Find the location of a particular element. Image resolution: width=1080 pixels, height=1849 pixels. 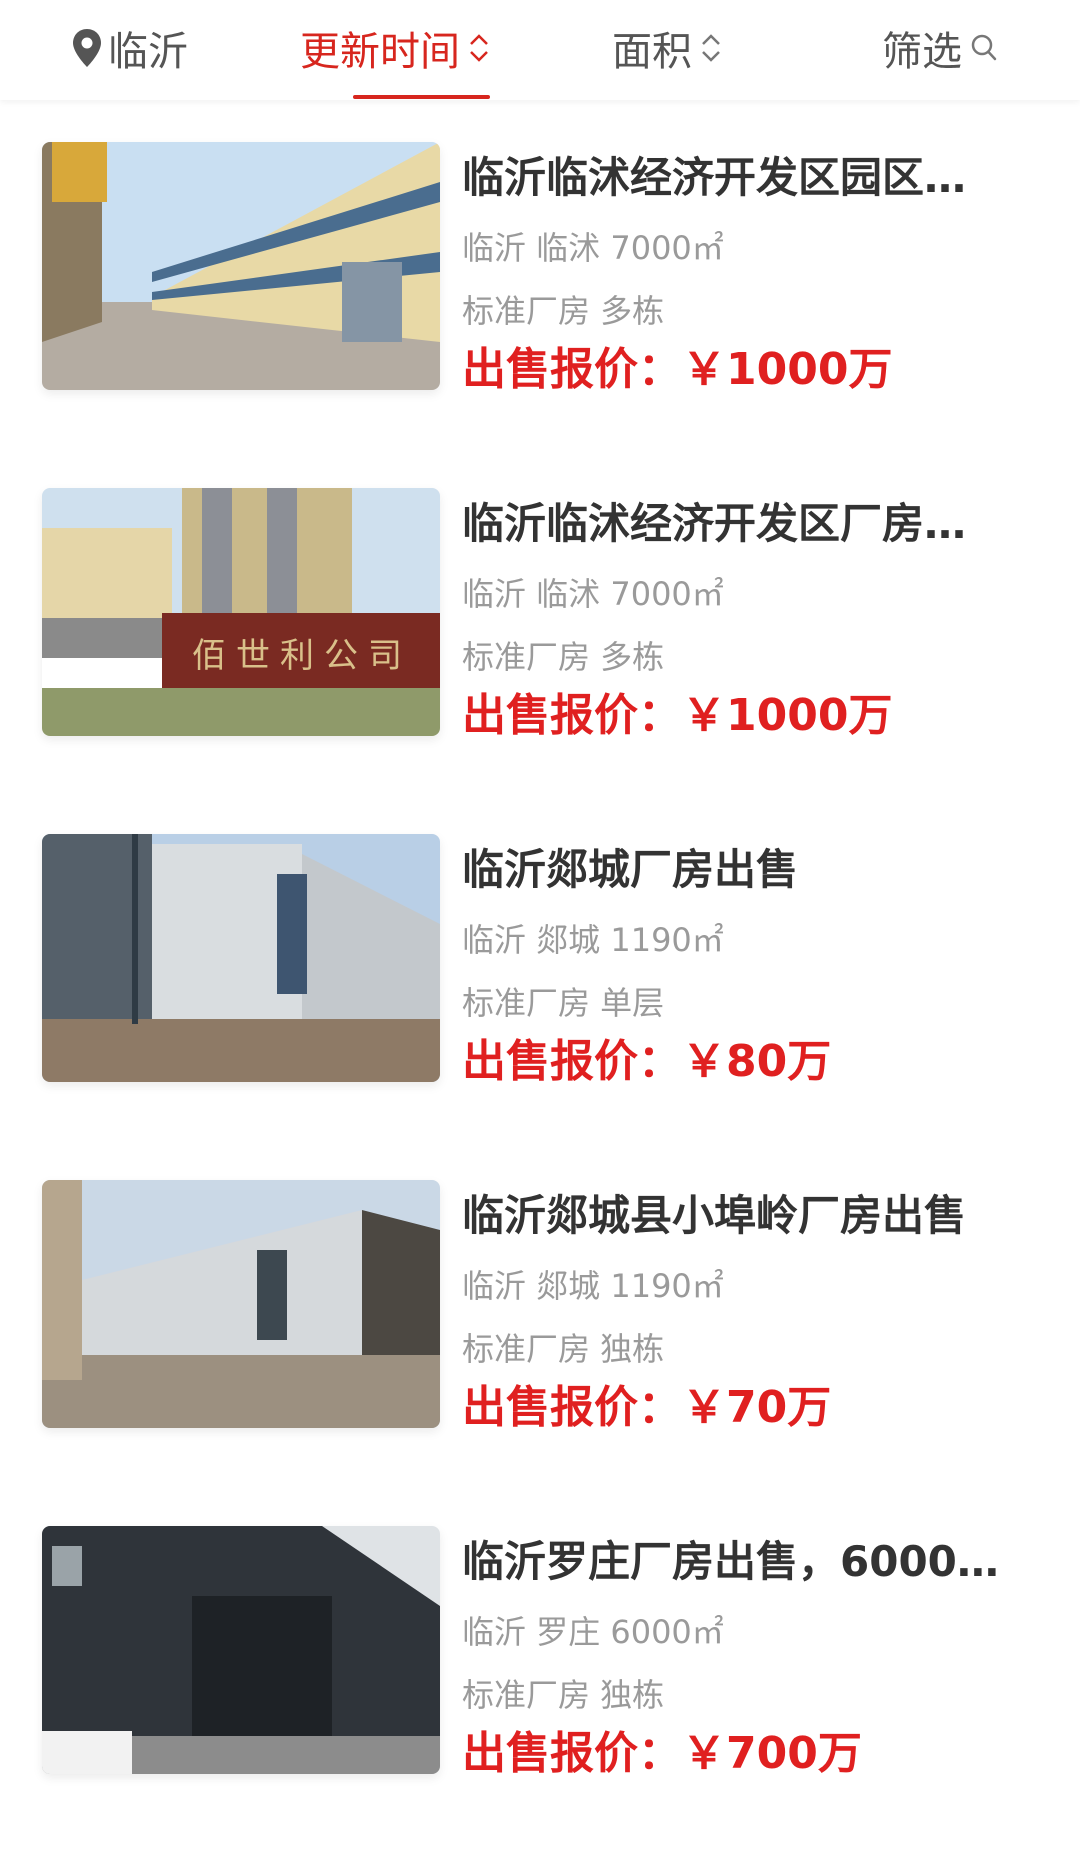

location-pin-icon is located at coordinates (87, 48).